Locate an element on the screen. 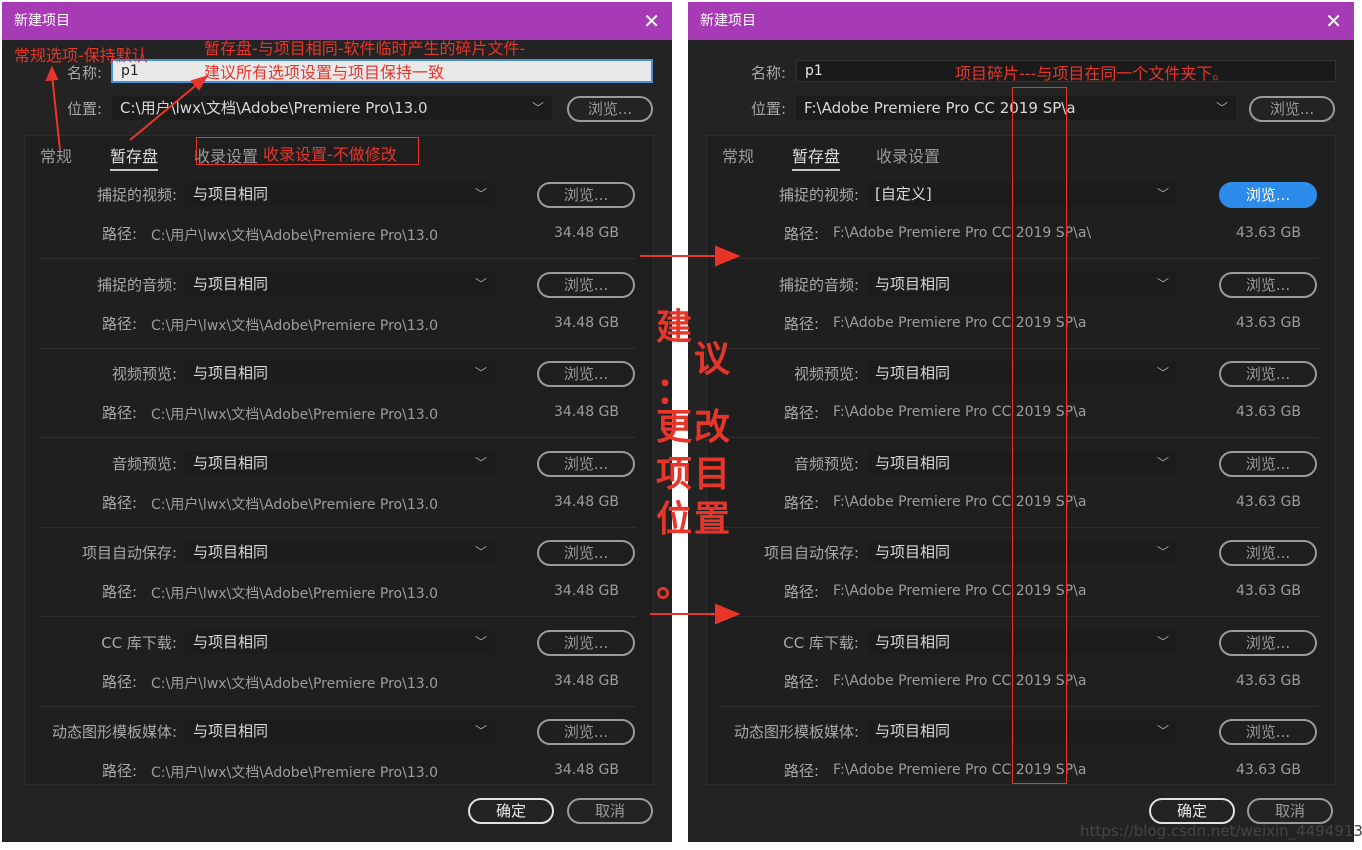 The width and height of the screenshot is (1362, 850). watermark-url: https://blog.csdn.net/weixin_44949135 is located at coordinates (1221, 831).